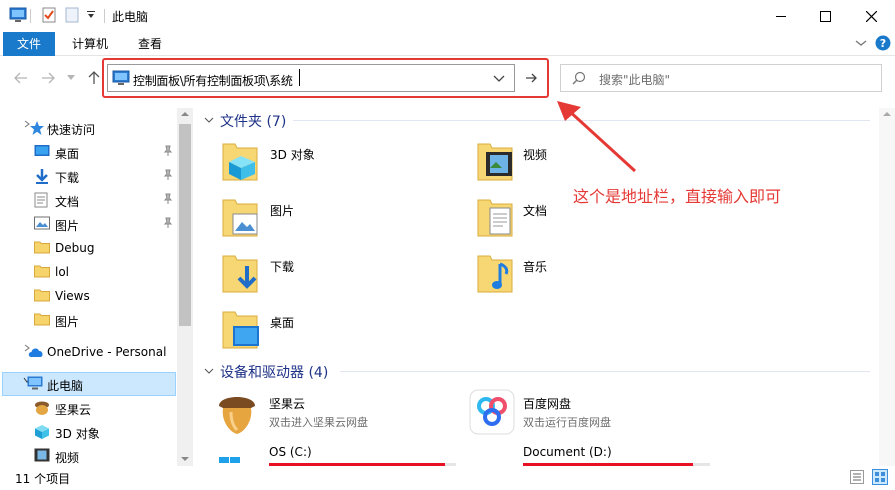  What do you see at coordinates (88, 152) in the screenshot?
I see `nav-item-desktop: 桌面` at bounding box center [88, 152].